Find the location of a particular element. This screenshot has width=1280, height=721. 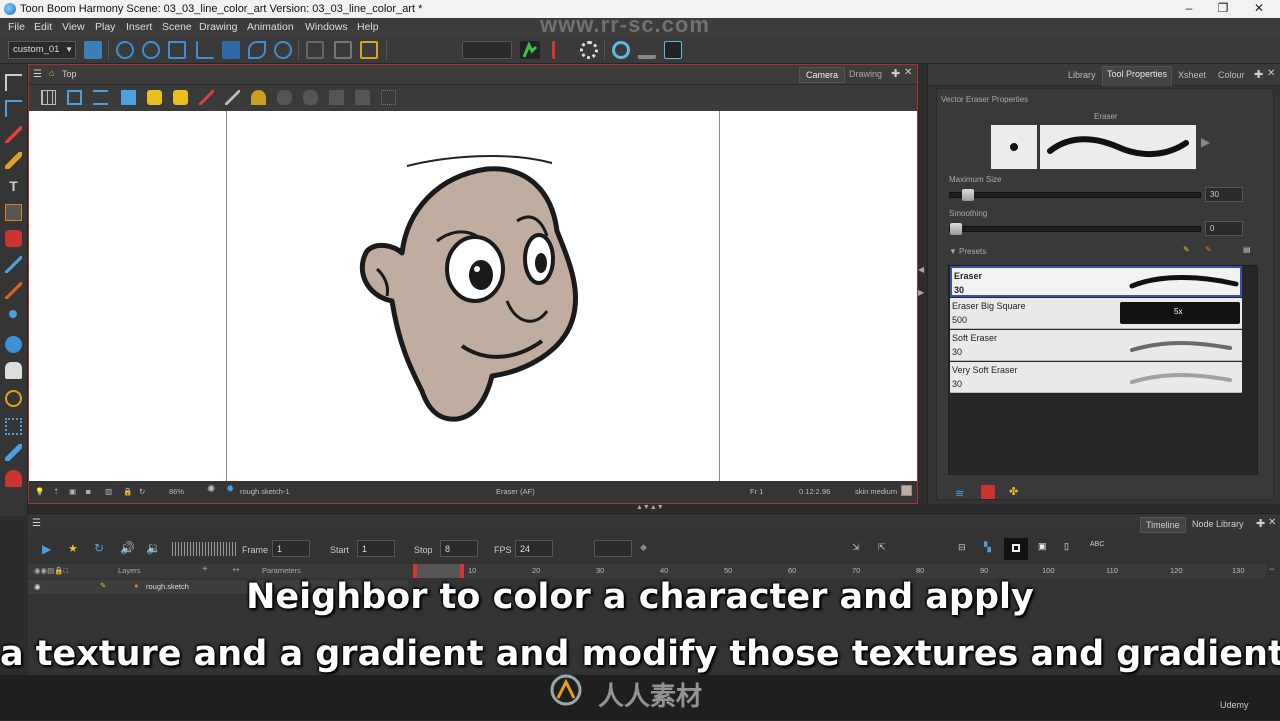

current-color-swatch is located at coordinates (906, 490).